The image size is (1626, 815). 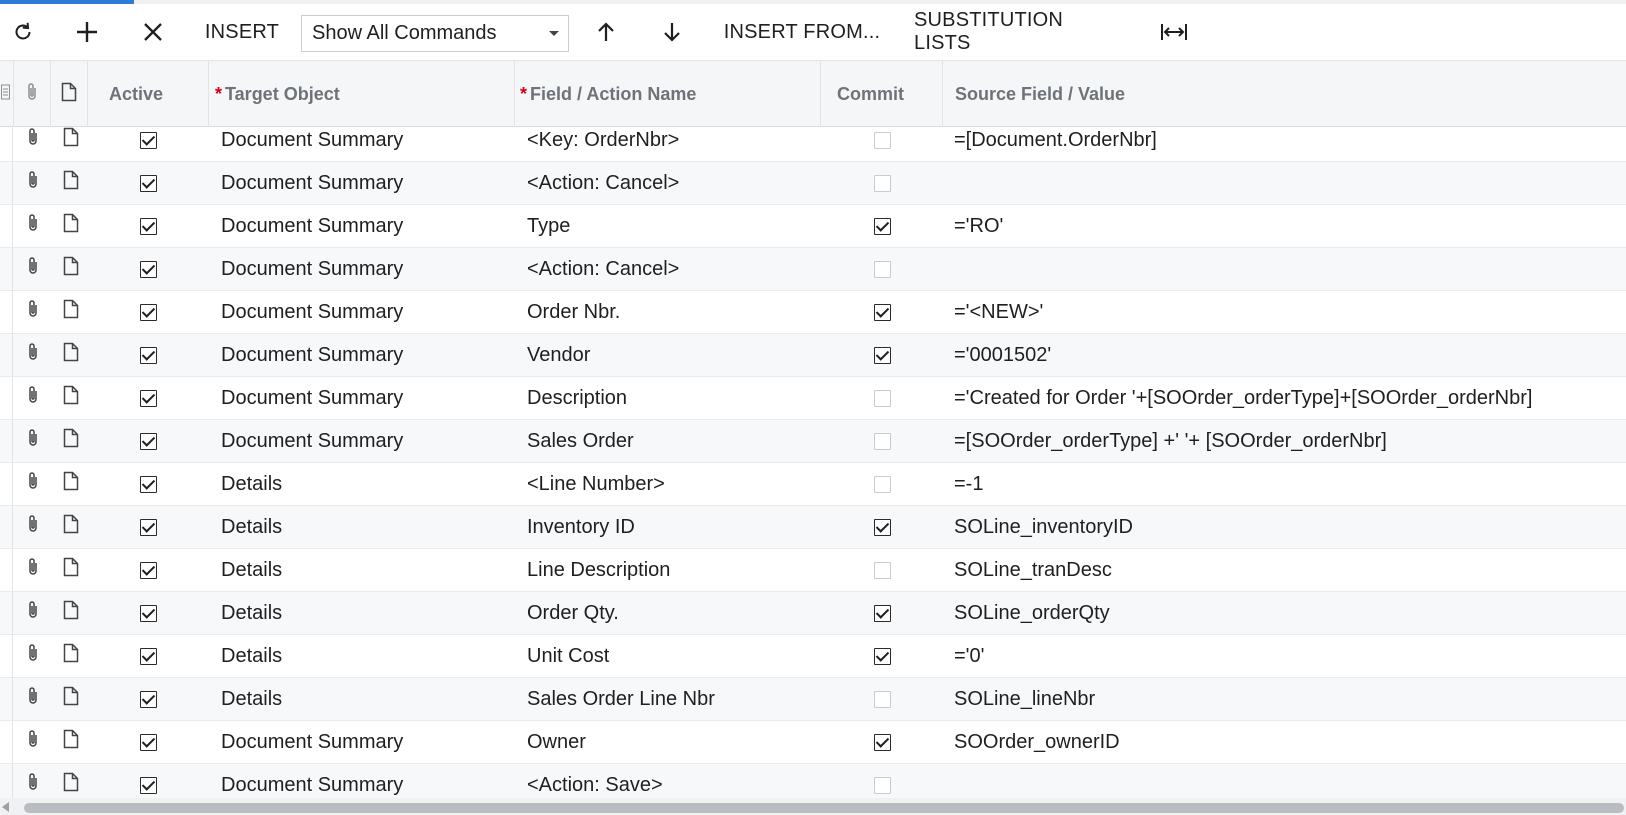 I want to click on table-row: Details Order Qty. SOLine_orderQty, so click(x=813, y=613).